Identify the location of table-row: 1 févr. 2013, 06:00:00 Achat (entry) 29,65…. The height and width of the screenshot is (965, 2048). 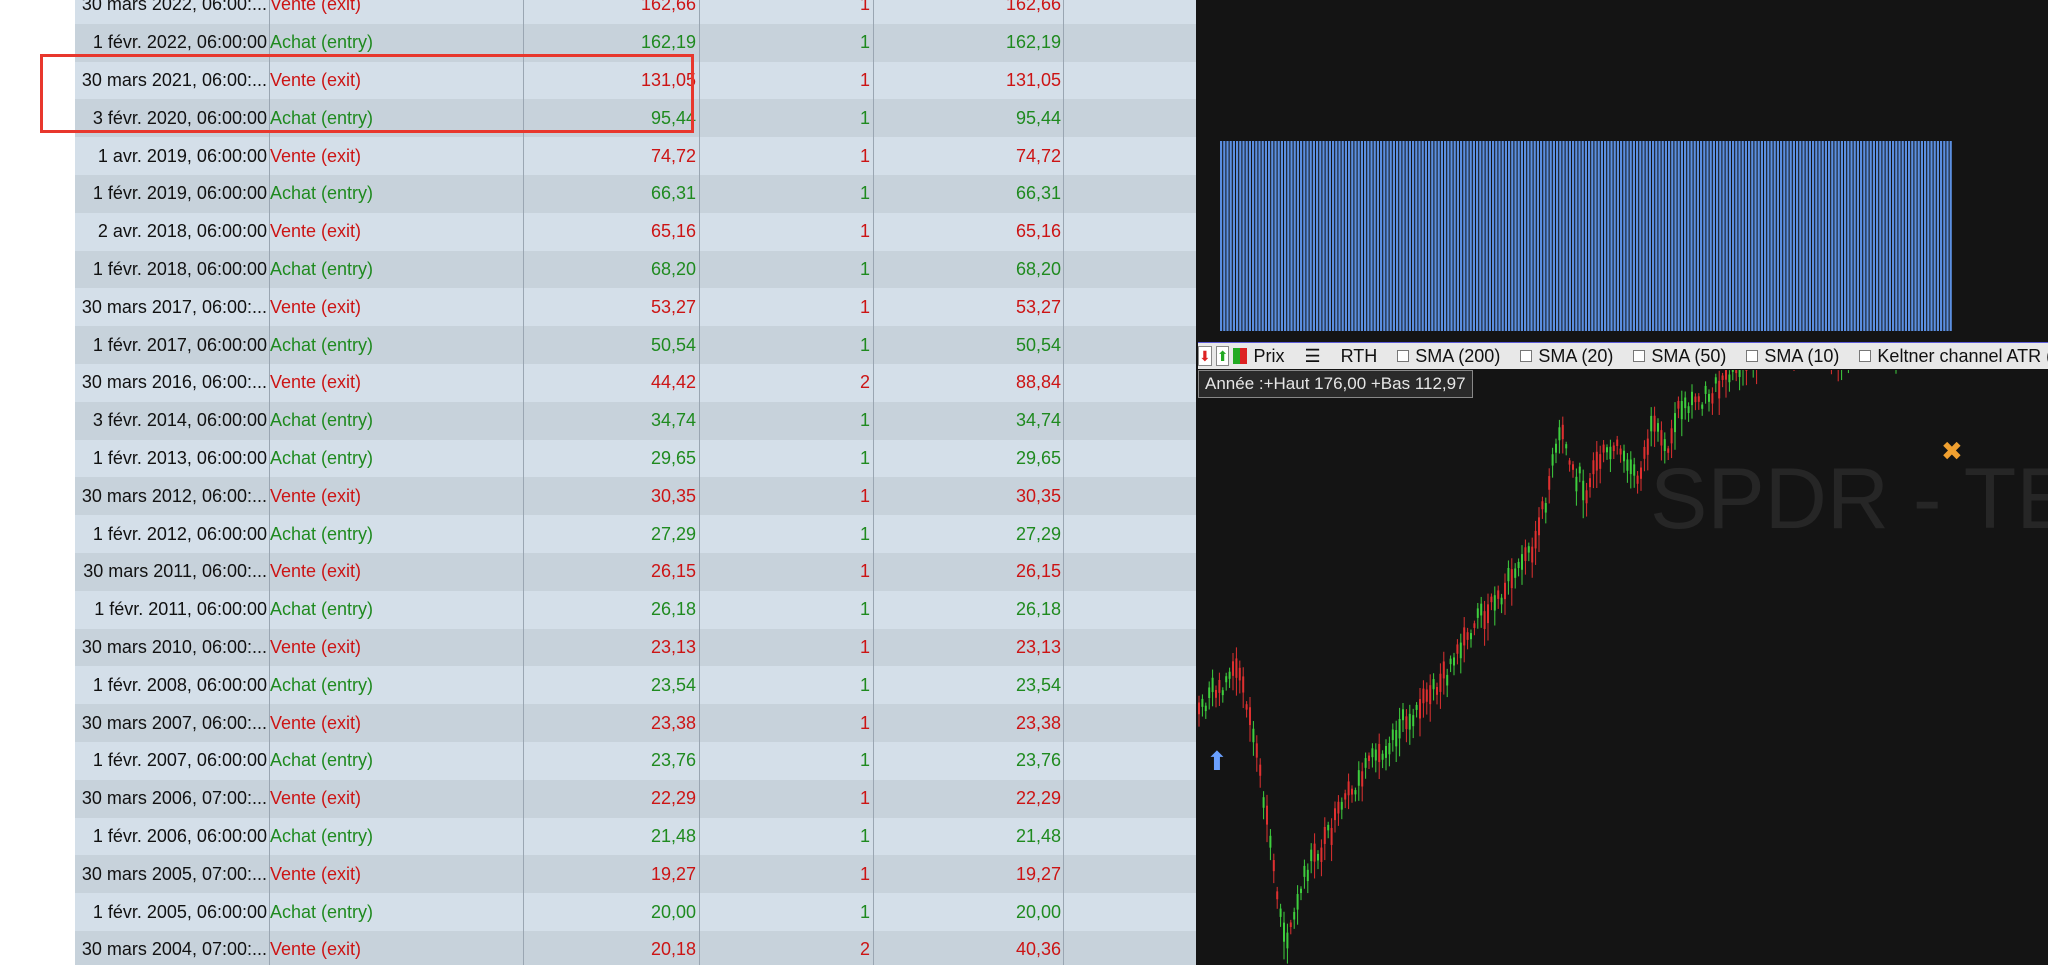
(635, 458).